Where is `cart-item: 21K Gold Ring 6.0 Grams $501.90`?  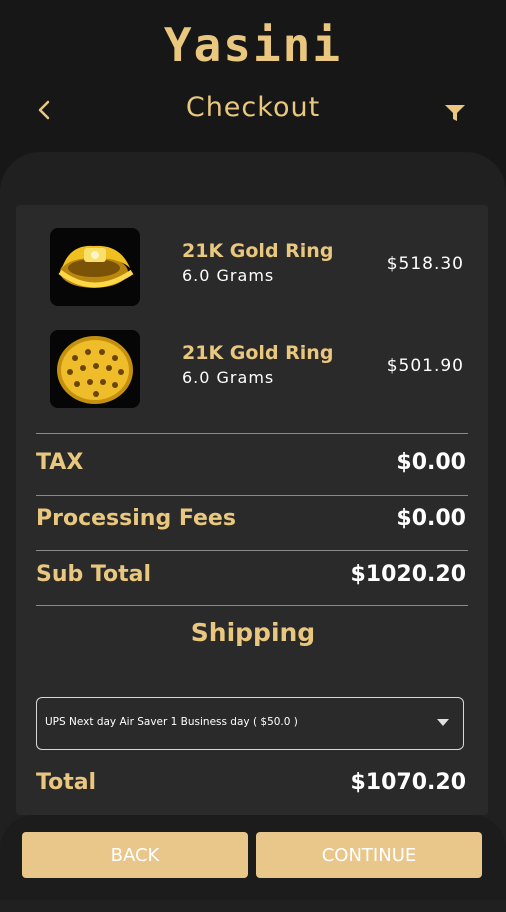 cart-item: 21K Gold Ring 6.0 Grams $501.90 is located at coordinates (260, 370).